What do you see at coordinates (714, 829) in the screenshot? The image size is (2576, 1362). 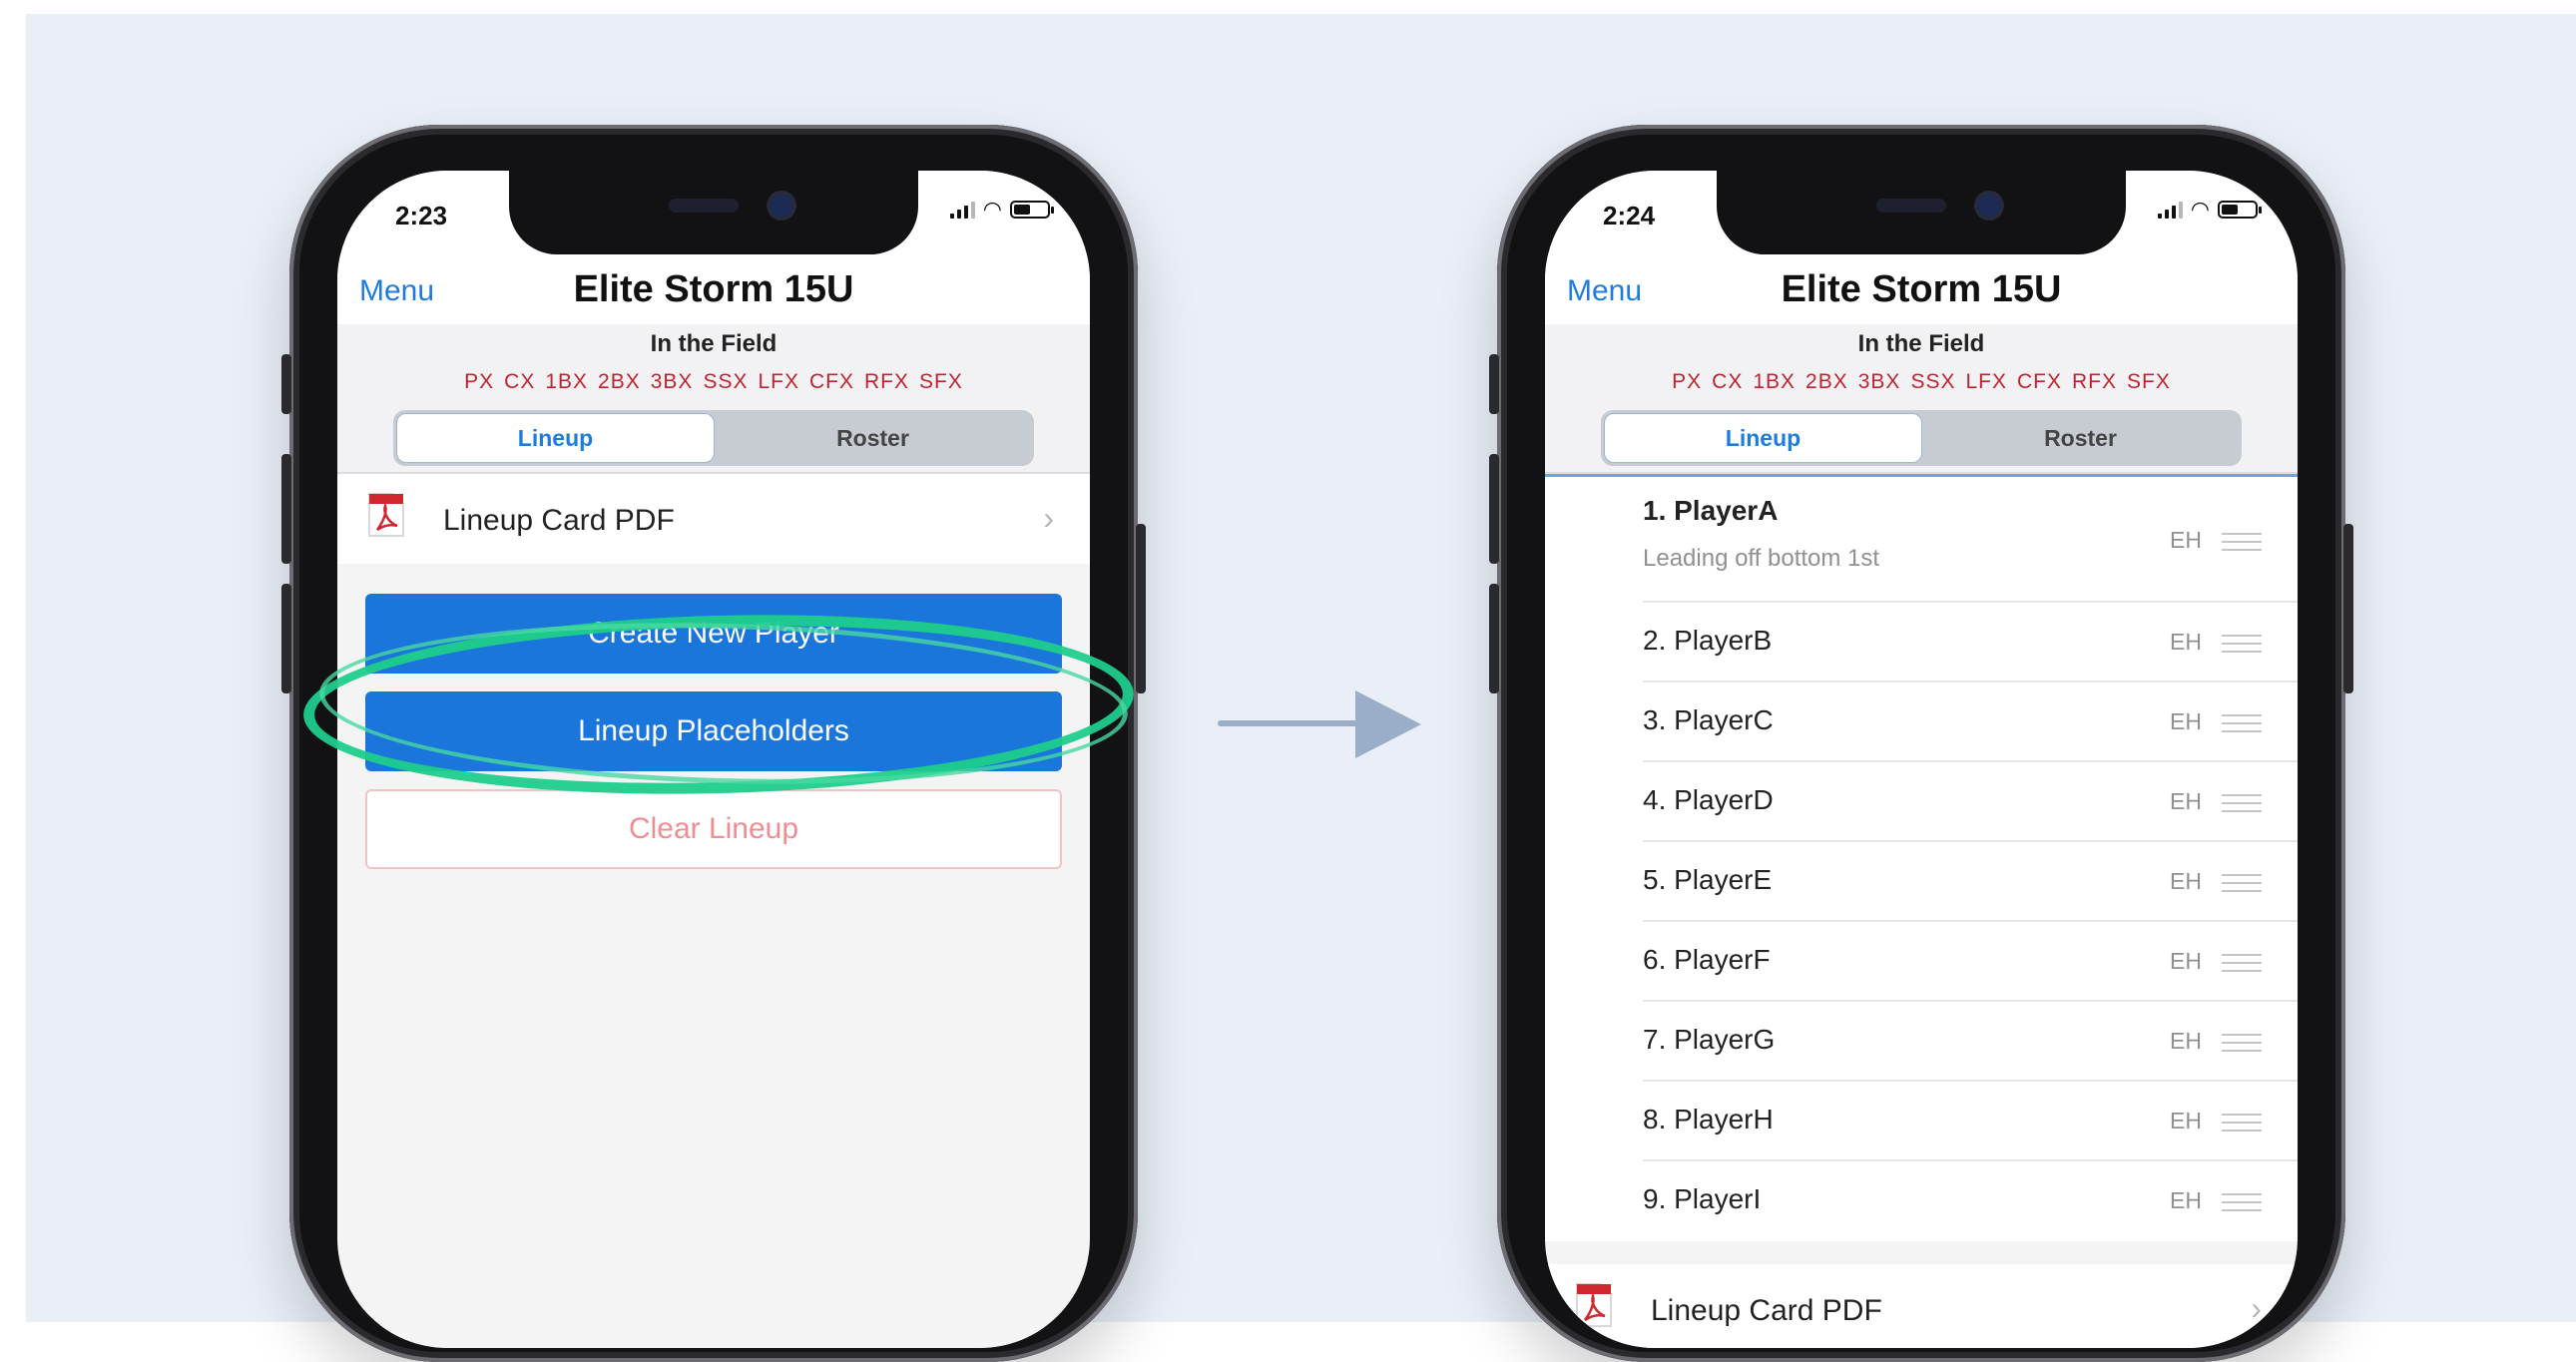 I see `clear-lineup-button: Clear Lineup` at bounding box center [714, 829].